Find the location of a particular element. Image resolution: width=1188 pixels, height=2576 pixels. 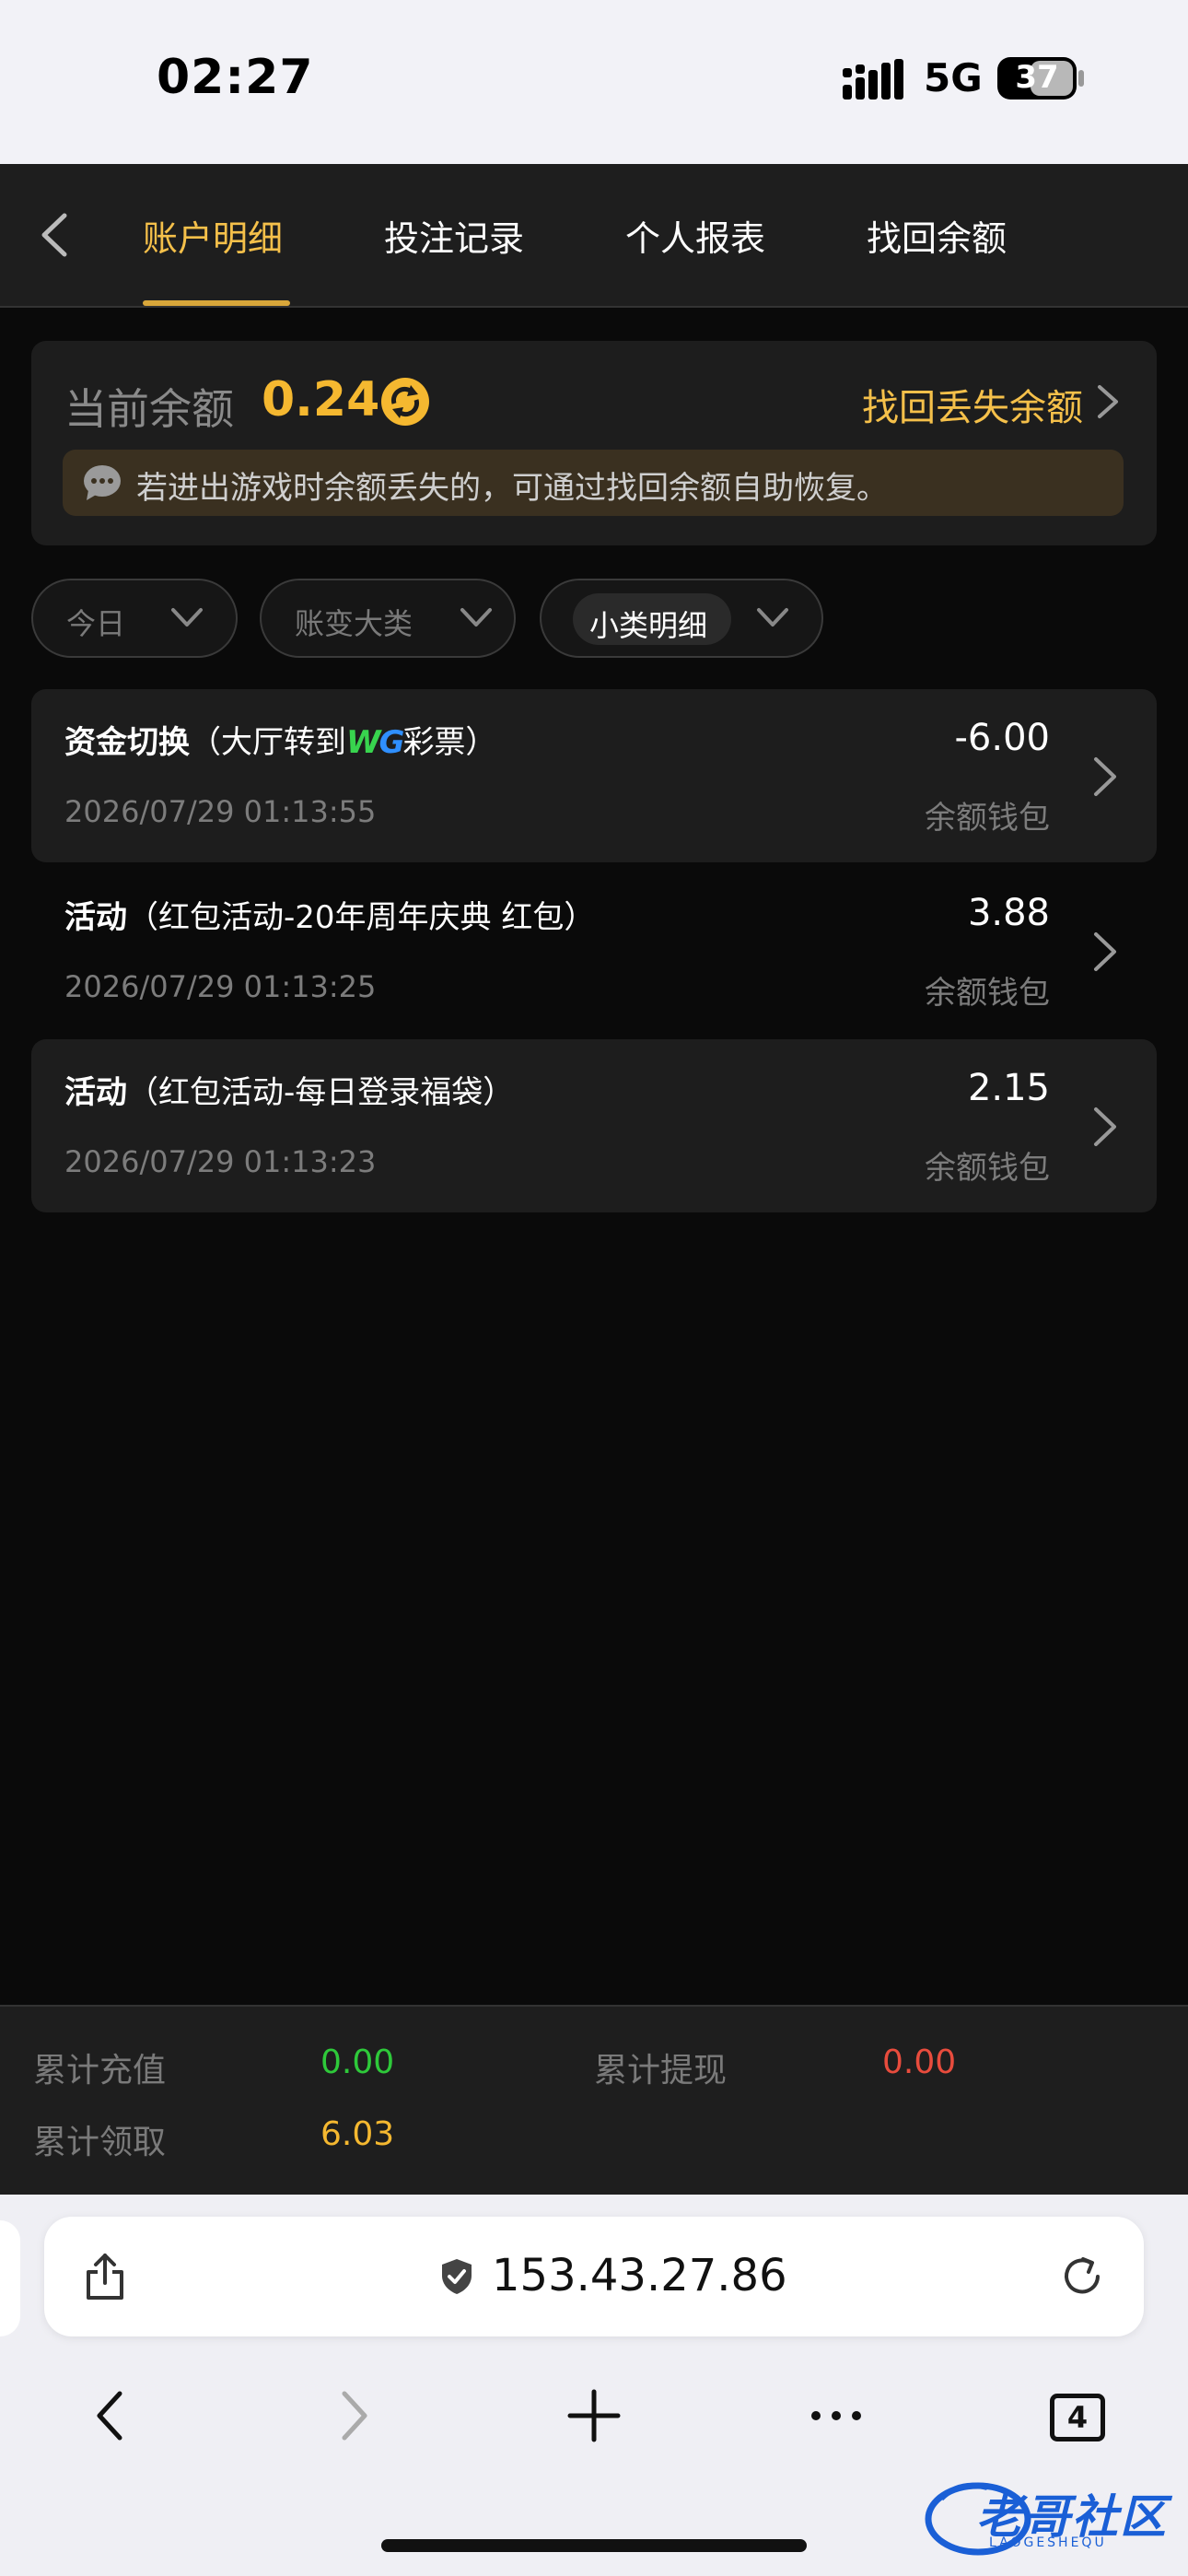

subcategory-filter: 小类明细 is located at coordinates (681, 618).